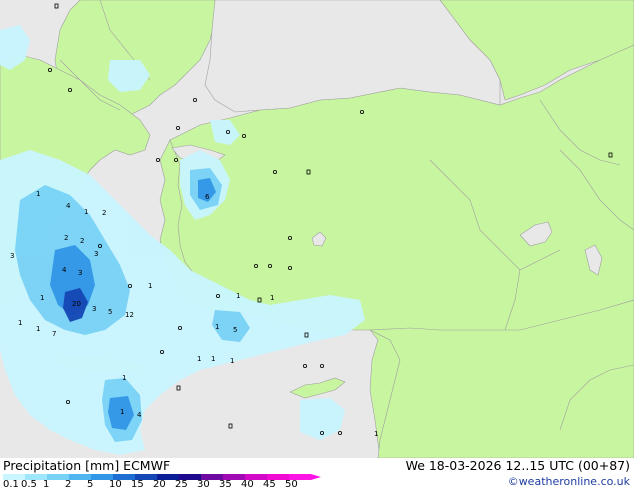 The image size is (634, 490). What do you see at coordinates (159, 484) in the screenshot?
I see `legend-label: 20` at bounding box center [159, 484].